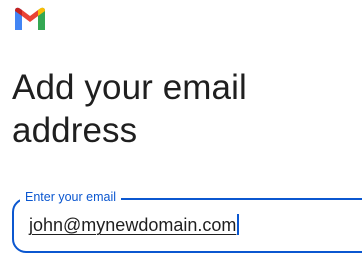 The height and width of the screenshot is (255, 362). Describe the element at coordinates (71, 197) in the screenshot. I see `email-field-label: Enter your email` at that location.